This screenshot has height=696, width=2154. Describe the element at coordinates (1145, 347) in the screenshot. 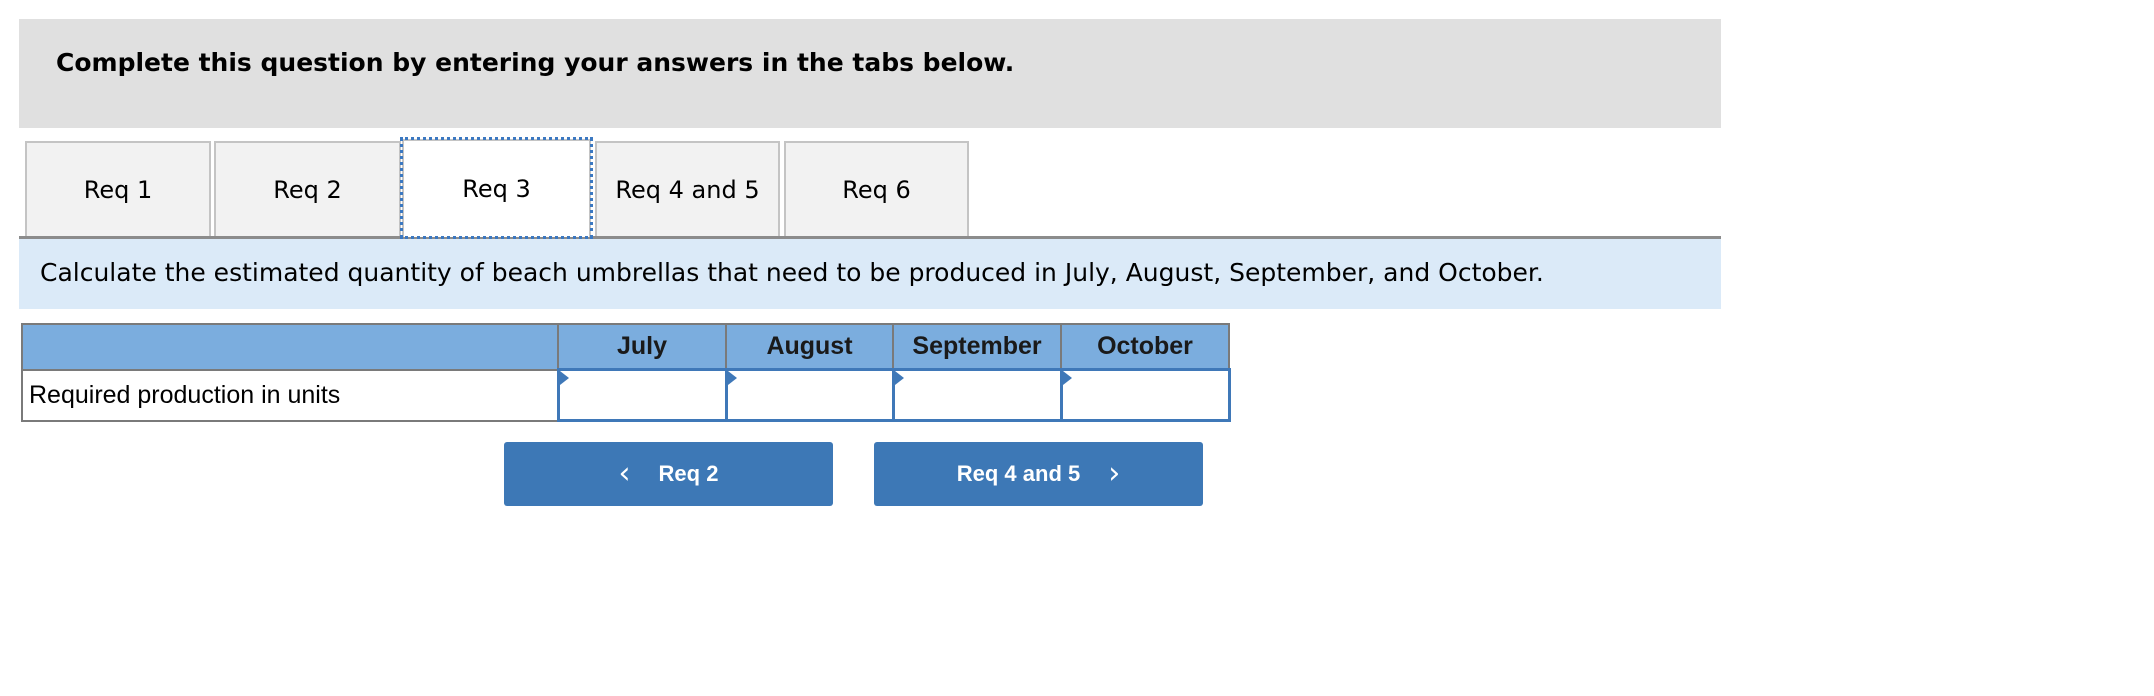

I see `column-header-october: October` at that location.